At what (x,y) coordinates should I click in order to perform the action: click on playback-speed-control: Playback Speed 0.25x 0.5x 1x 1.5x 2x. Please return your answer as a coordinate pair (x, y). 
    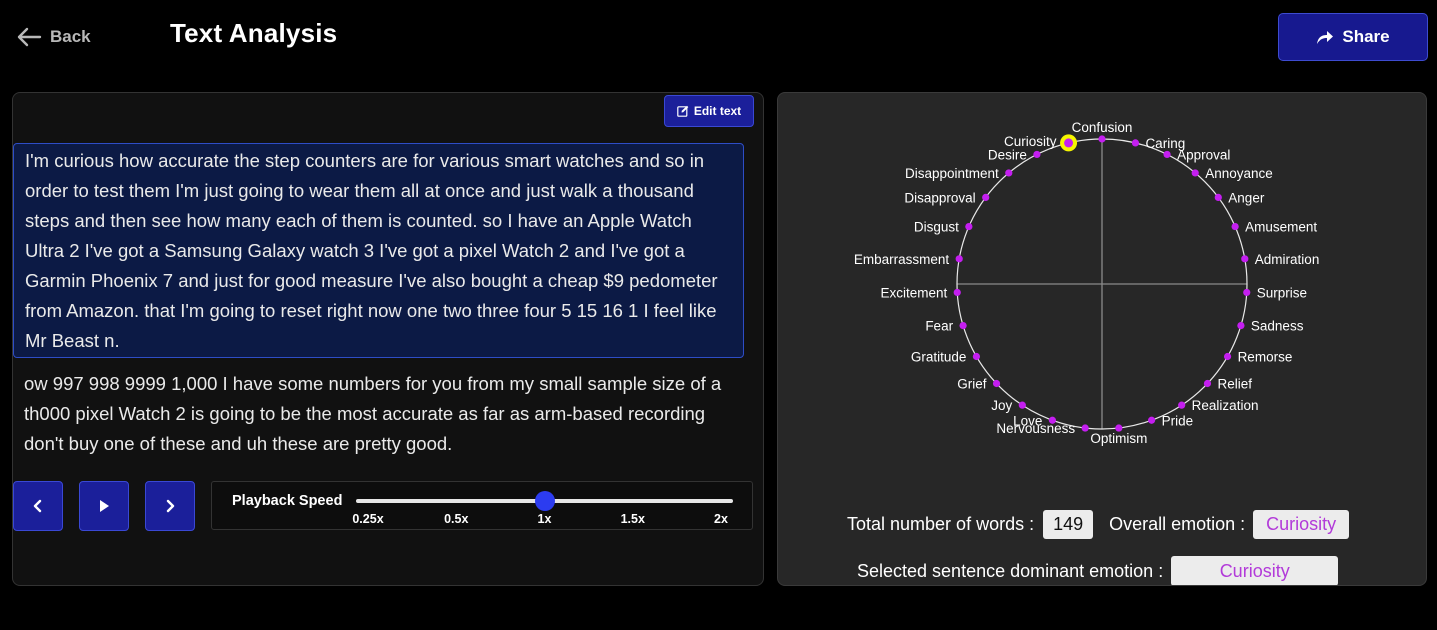
    Looking at the image, I should click on (482, 505).